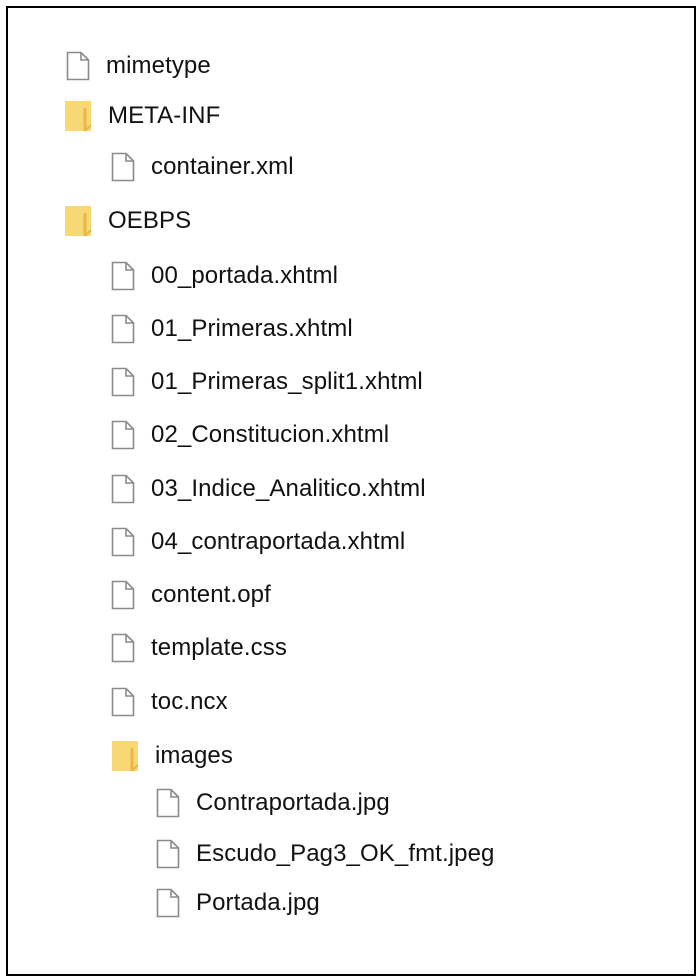 Image resolution: width=700 pixels, height=976 pixels. What do you see at coordinates (219, 647) in the screenshot?
I see `tree-item-label: template.css` at bounding box center [219, 647].